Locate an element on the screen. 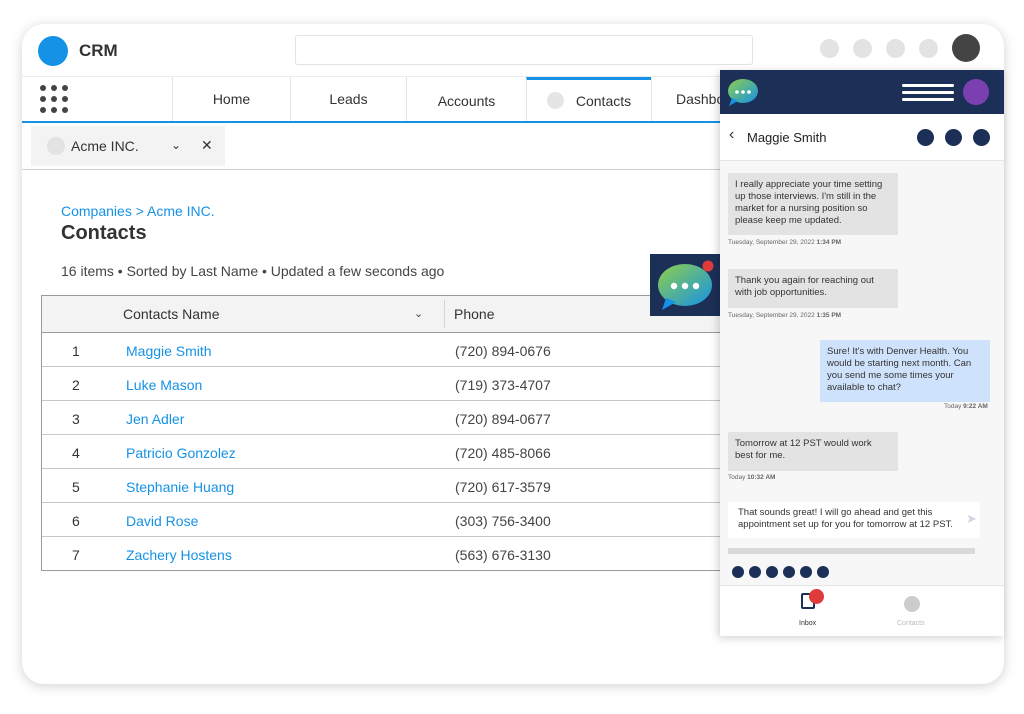  table-row: 4 Patricio Gonzolez (720) 485-8066 is located at coordinates (392, 452).